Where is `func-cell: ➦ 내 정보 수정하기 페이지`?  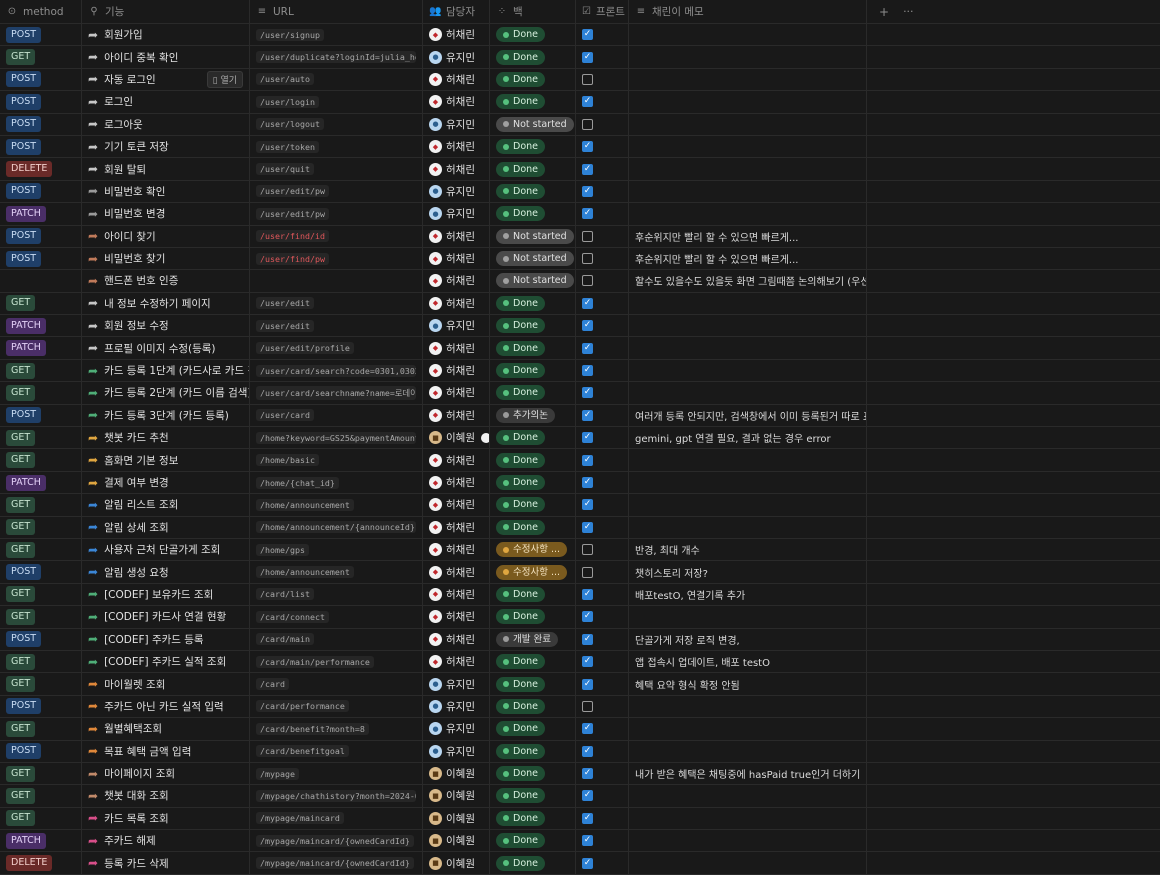 func-cell: ➦ 내 정보 수정하기 페이지 is located at coordinates (166, 303).